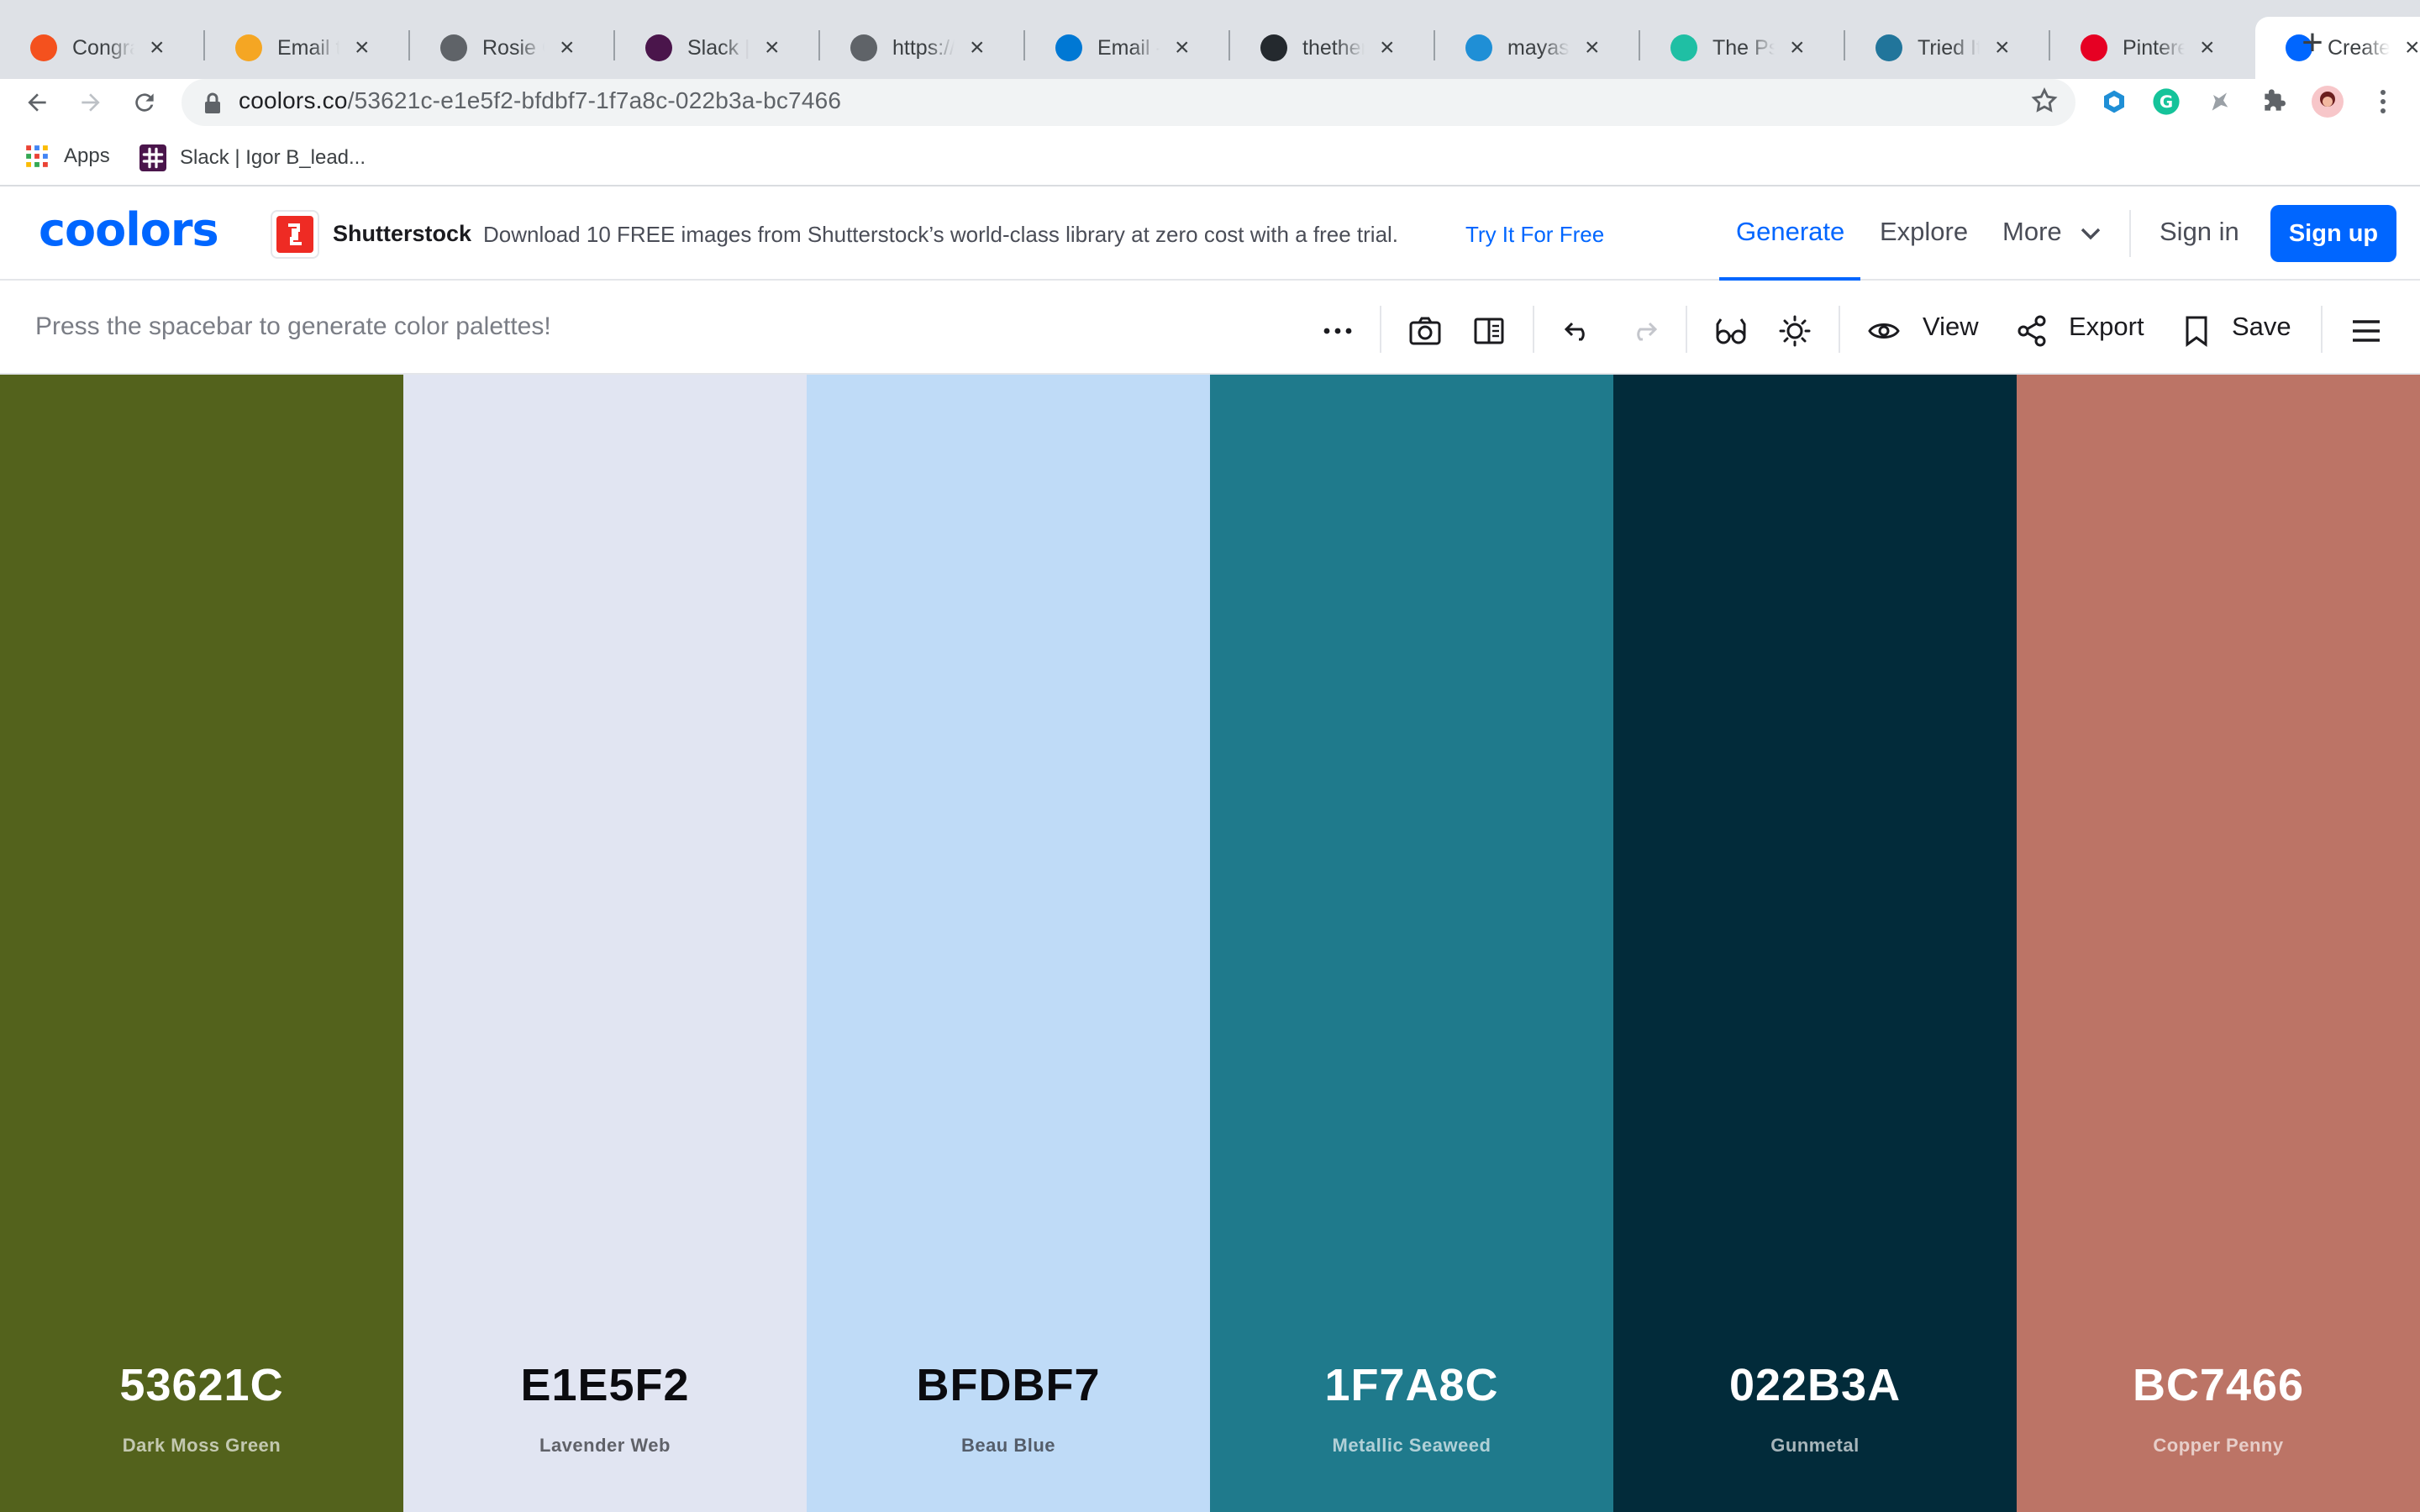 The image size is (2420, 1512). I want to click on swatch-hex-code: E1E5F2, so click(605, 1385).